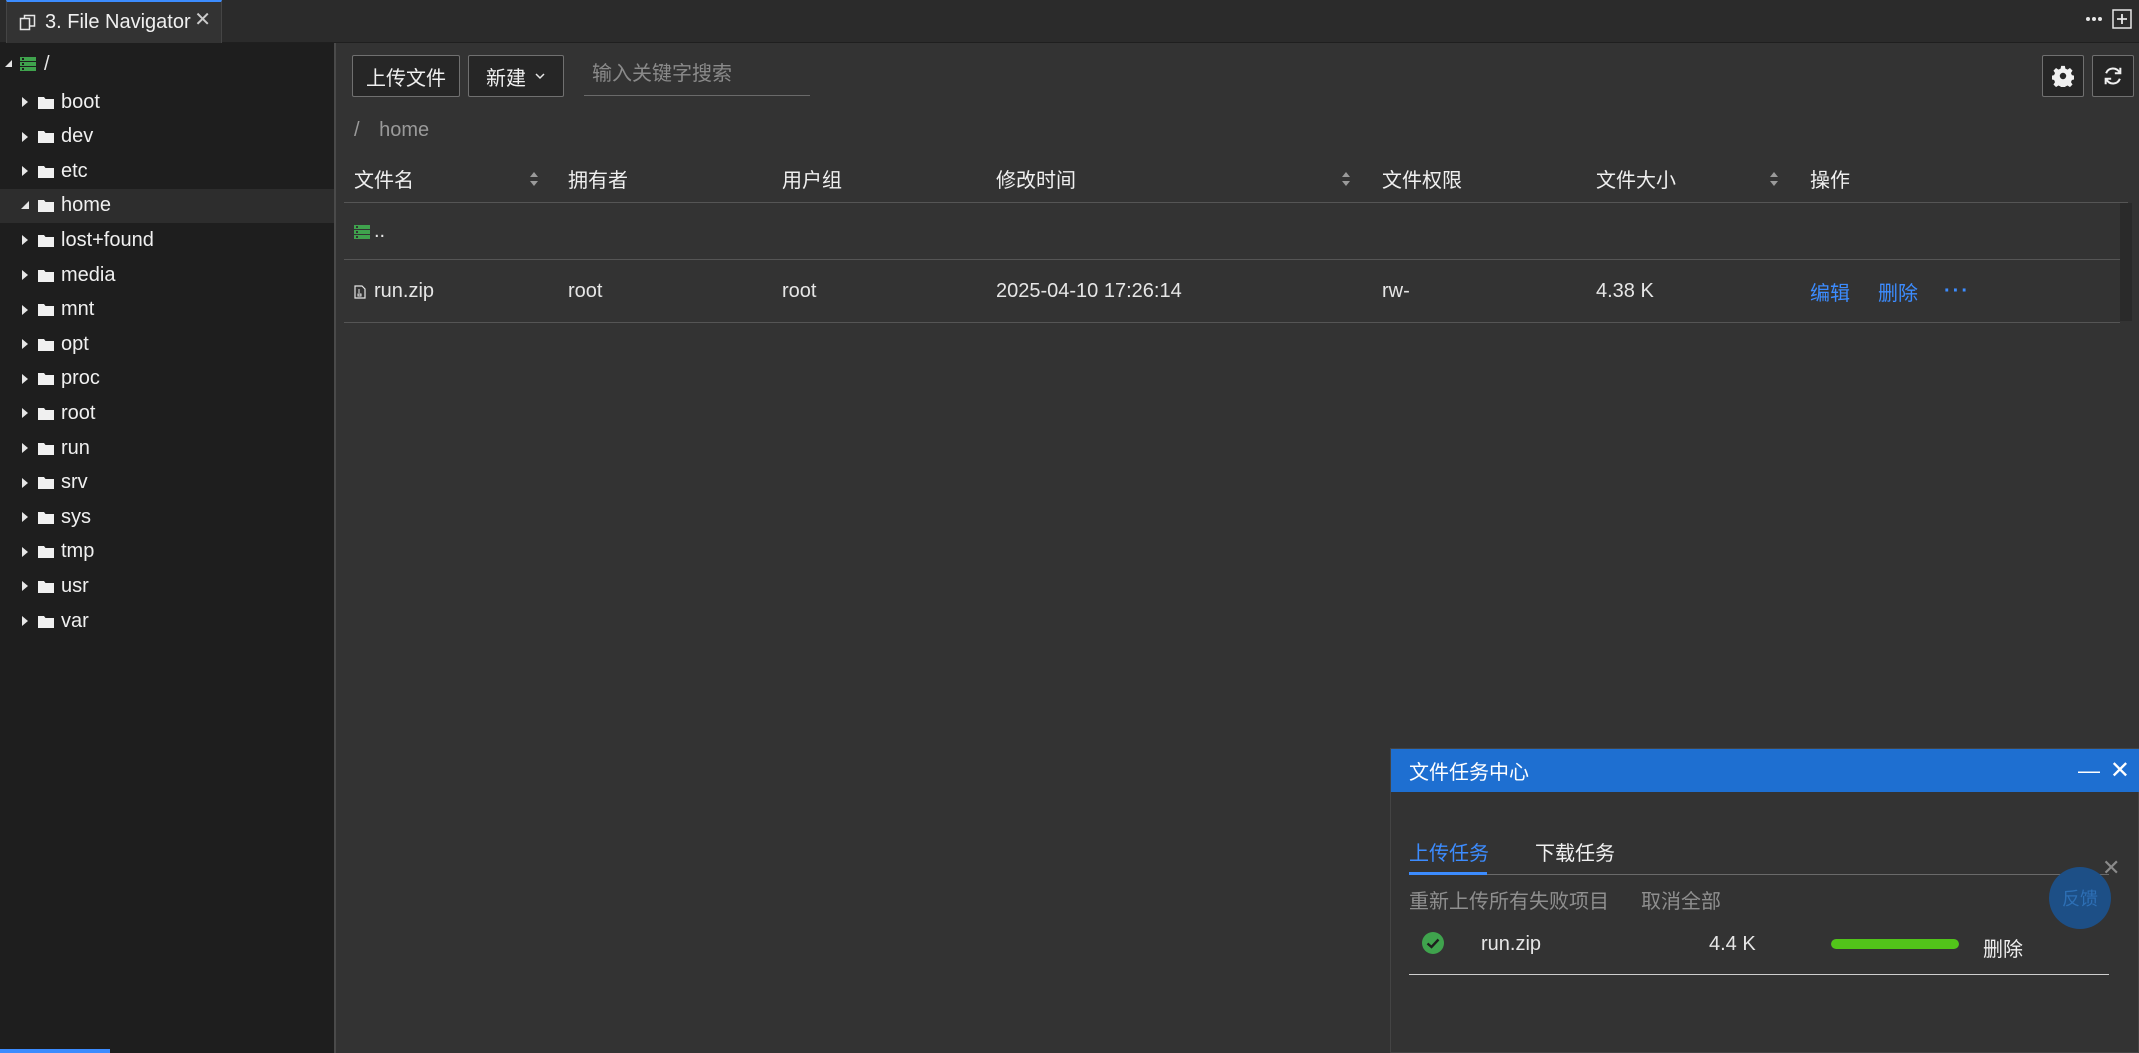 The height and width of the screenshot is (1053, 2139). I want to click on file-name: run.zip, so click(404, 291).